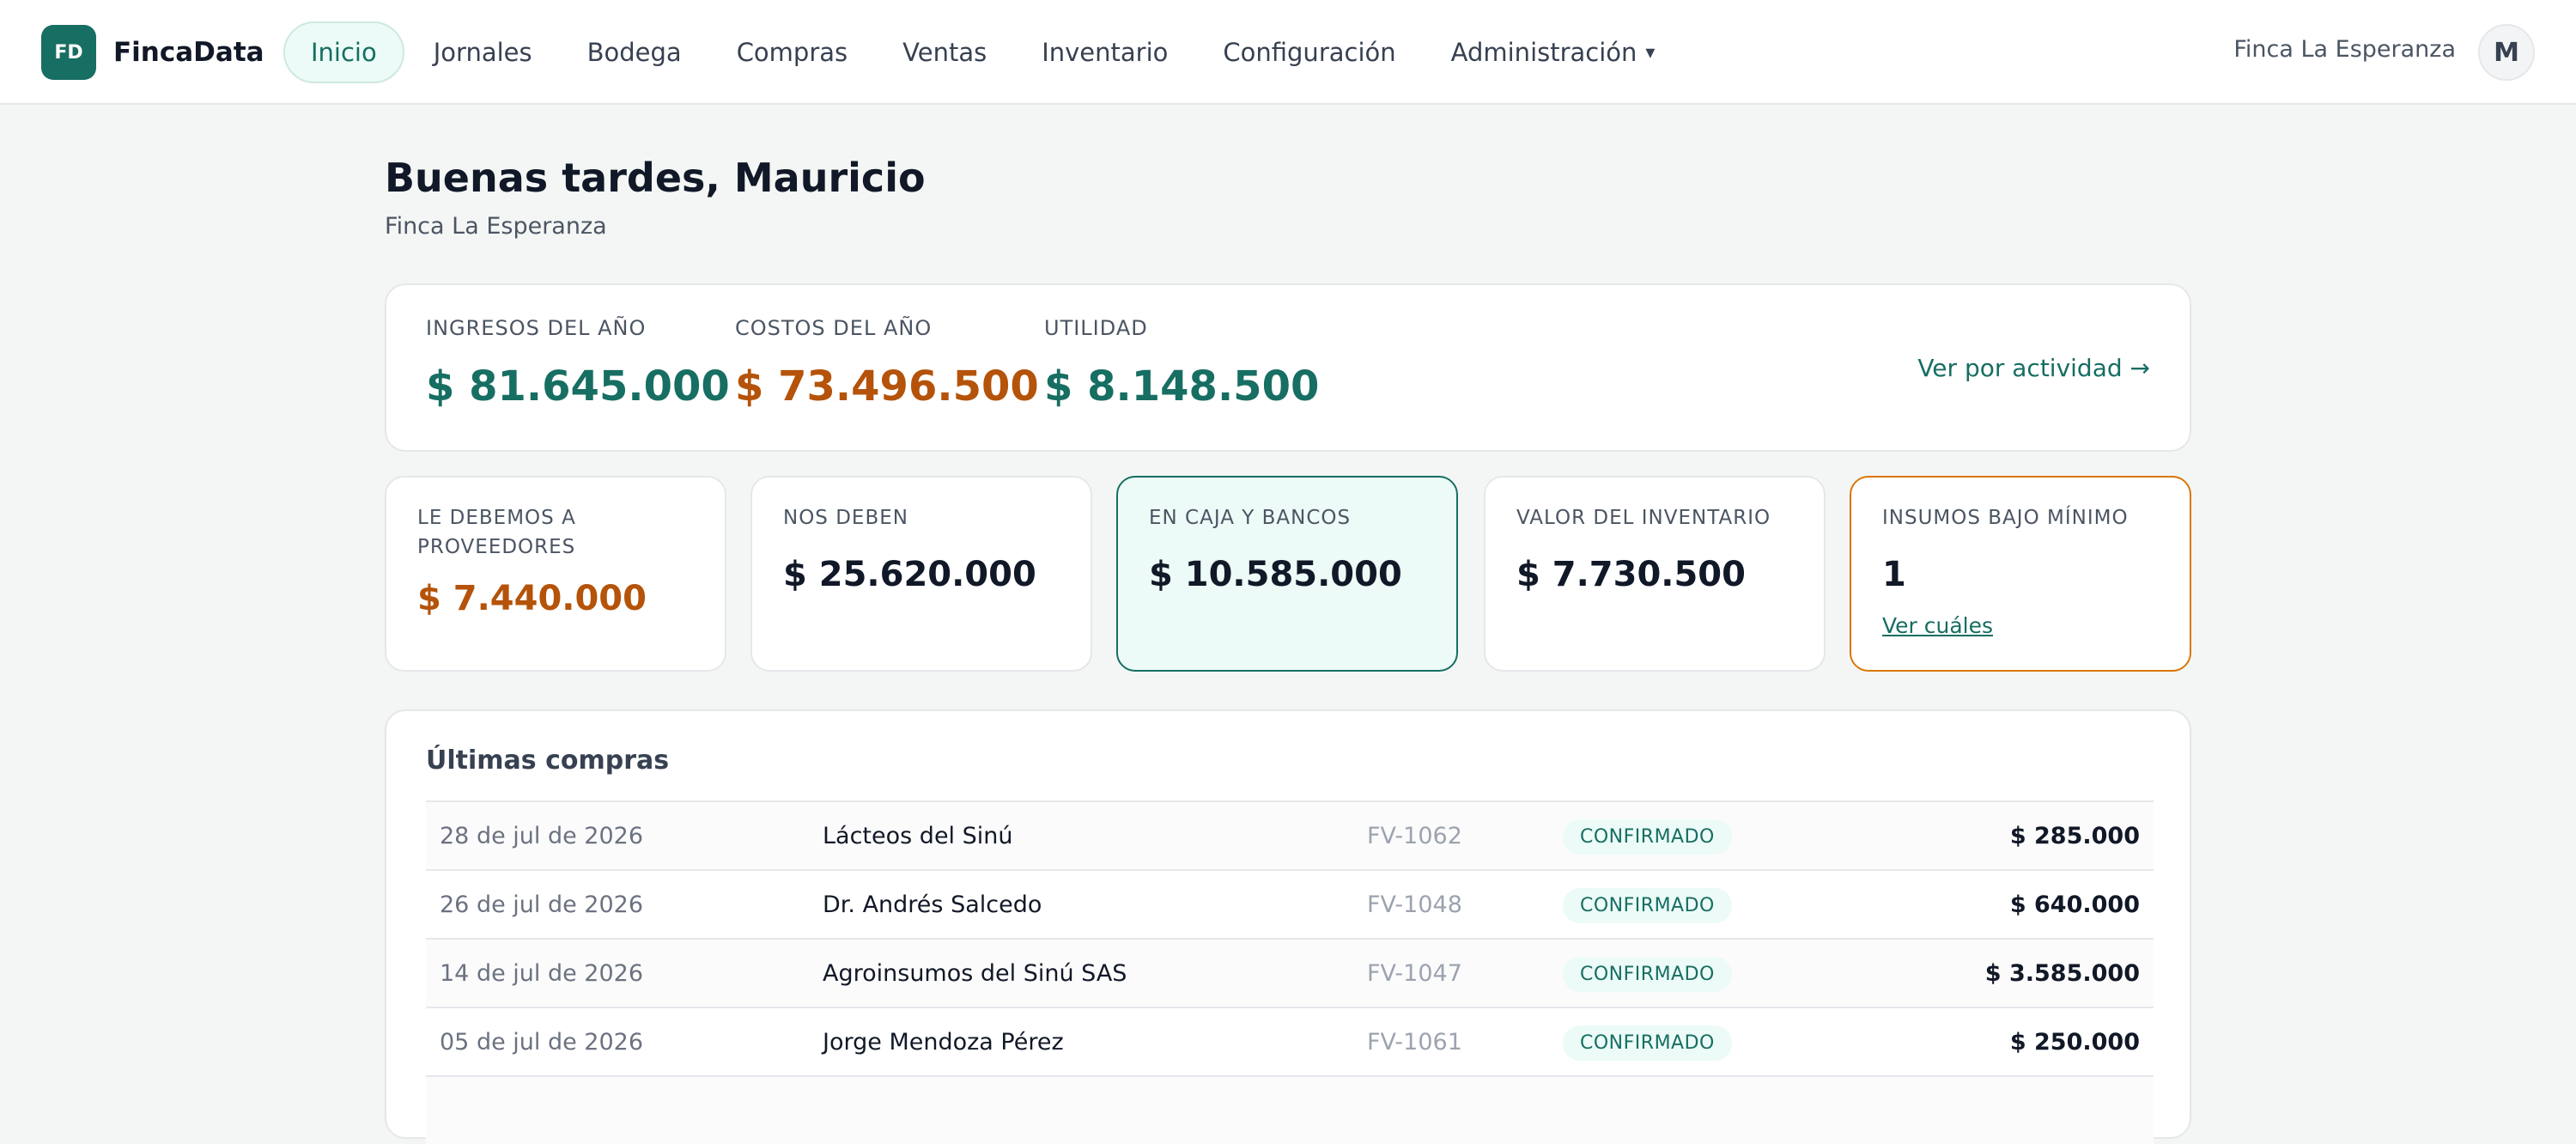  What do you see at coordinates (1105, 52) in the screenshot?
I see `nav-item-inventario: Inventario` at bounding box center [1105, 52].